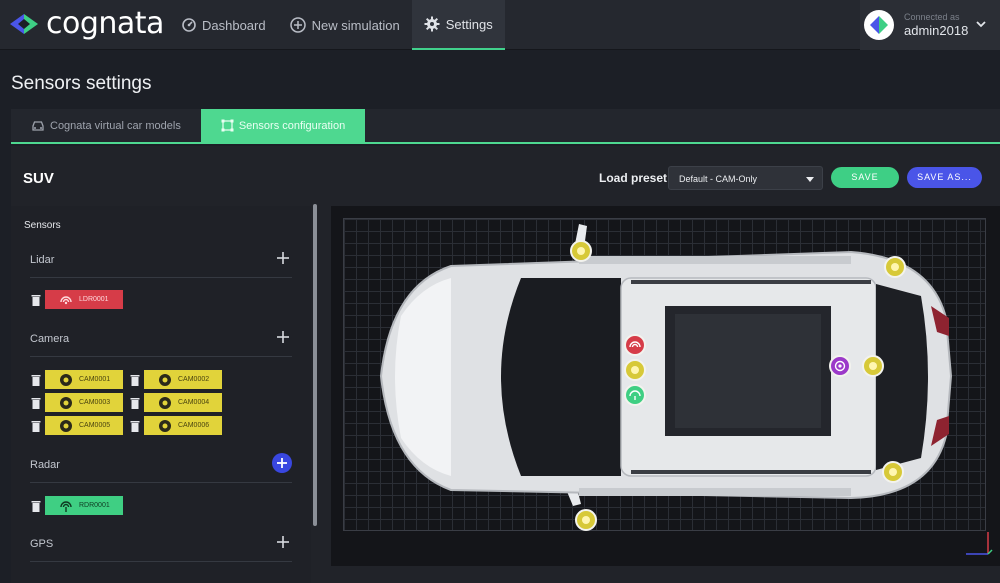 The width and height of the screenshot is (1000, 583). What do you see at coordinates (865, 177) in the screenshot?
I see `save-button: SAVE` at bounding box center [865, 177].